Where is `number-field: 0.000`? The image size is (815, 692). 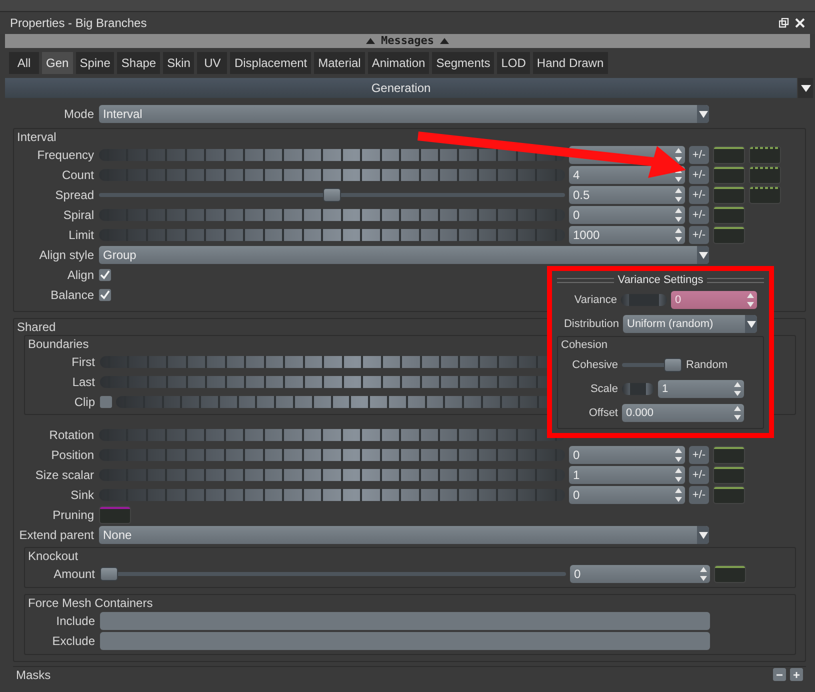 number-field: 0.000 is located at coordinates (683, 413).